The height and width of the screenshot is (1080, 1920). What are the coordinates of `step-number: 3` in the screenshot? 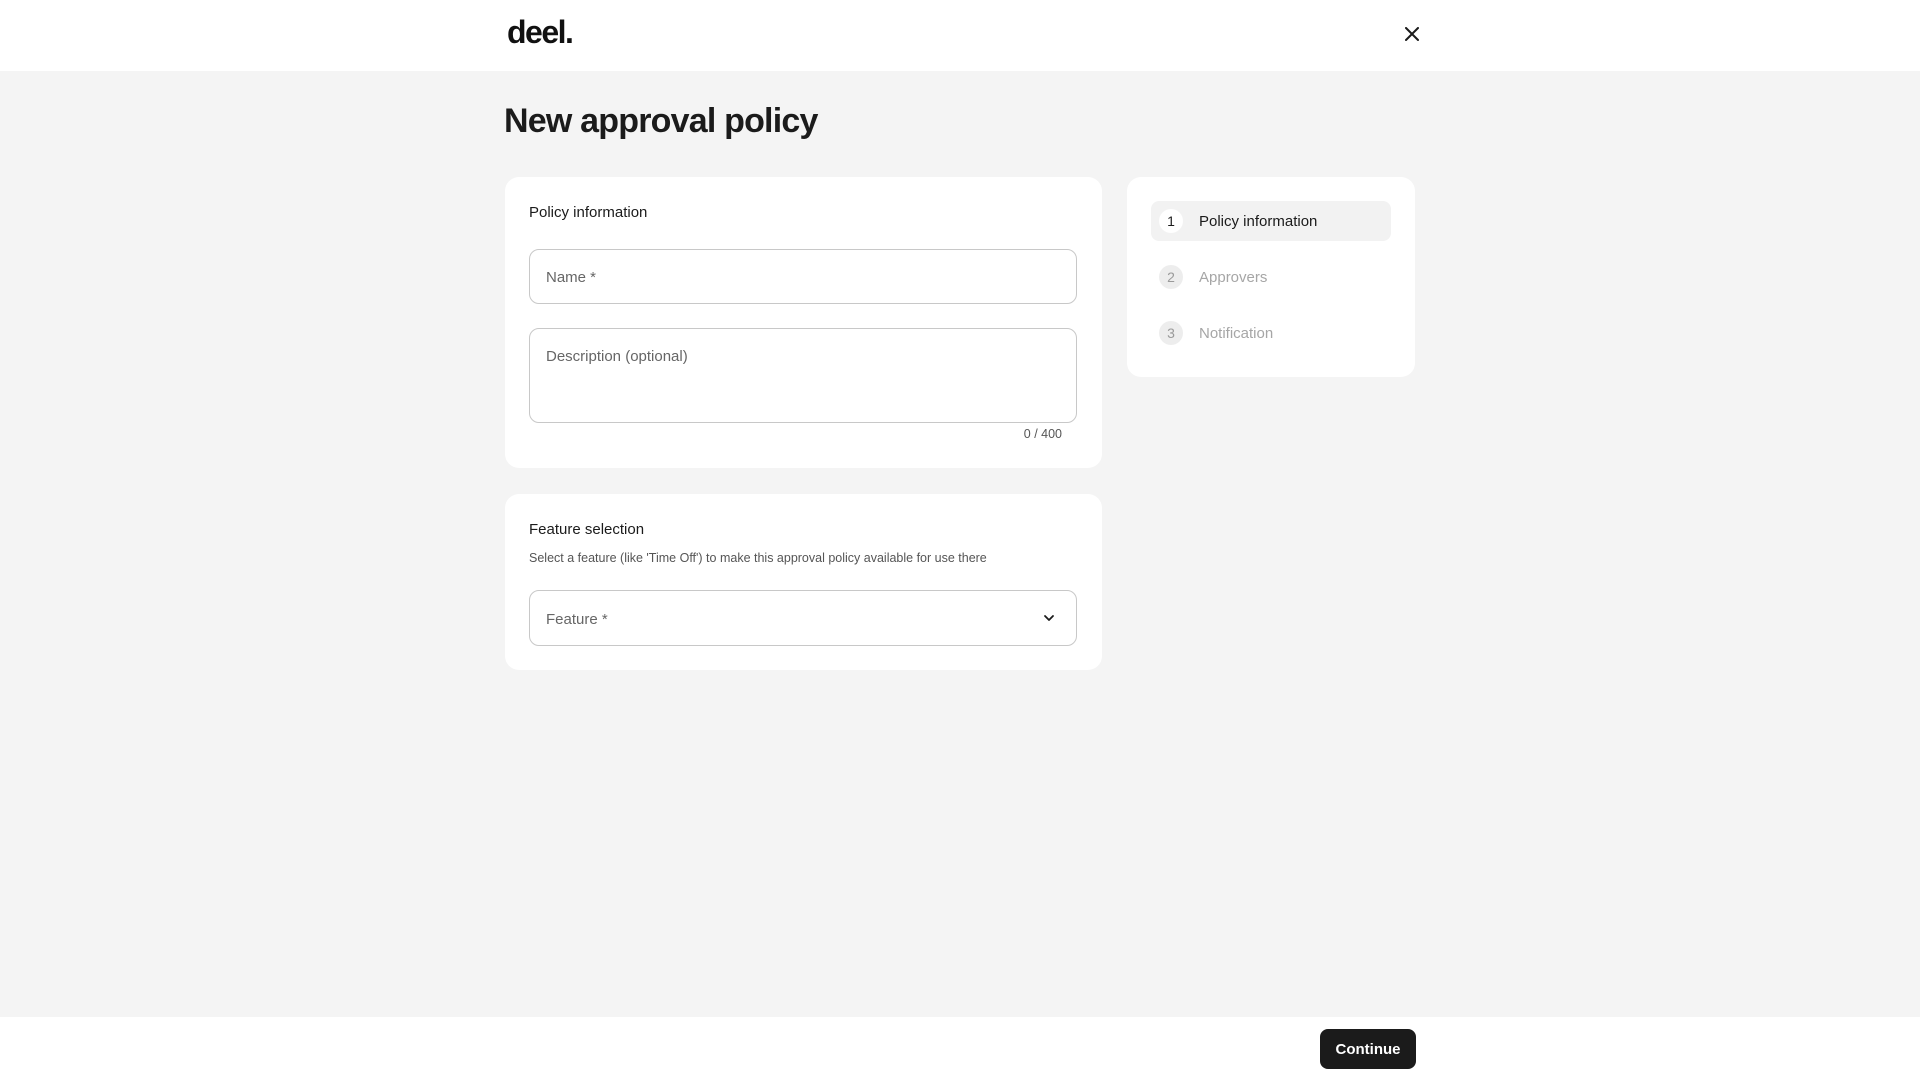 It's located at (1171, 333).